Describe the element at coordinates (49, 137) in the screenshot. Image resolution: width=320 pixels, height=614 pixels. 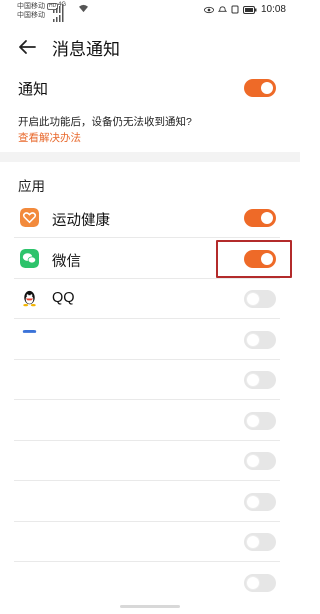
I see `view-solution-link: 查看解决办法` at that location.